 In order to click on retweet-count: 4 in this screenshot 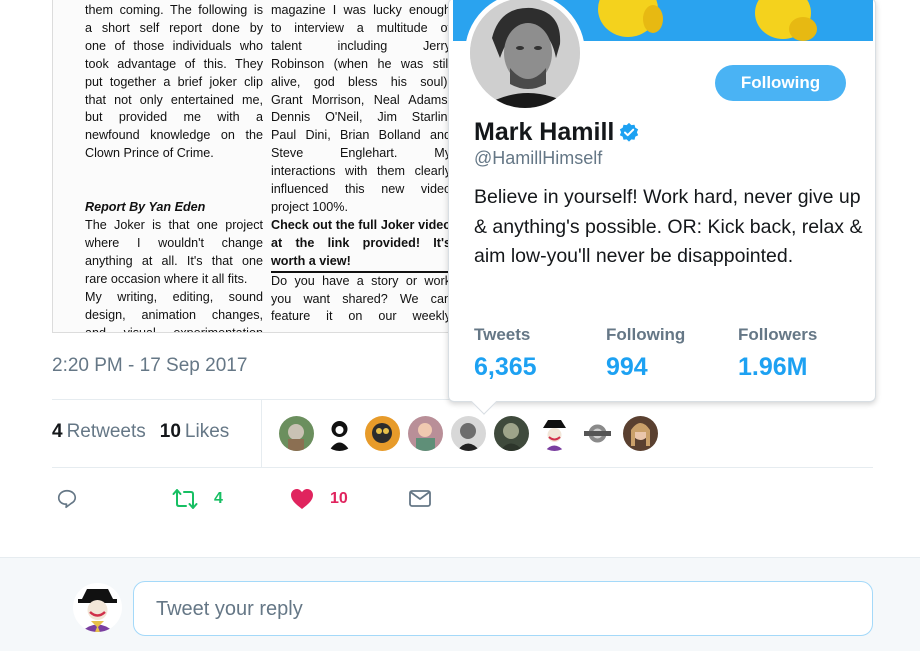, I will do `click(218, 498)`.